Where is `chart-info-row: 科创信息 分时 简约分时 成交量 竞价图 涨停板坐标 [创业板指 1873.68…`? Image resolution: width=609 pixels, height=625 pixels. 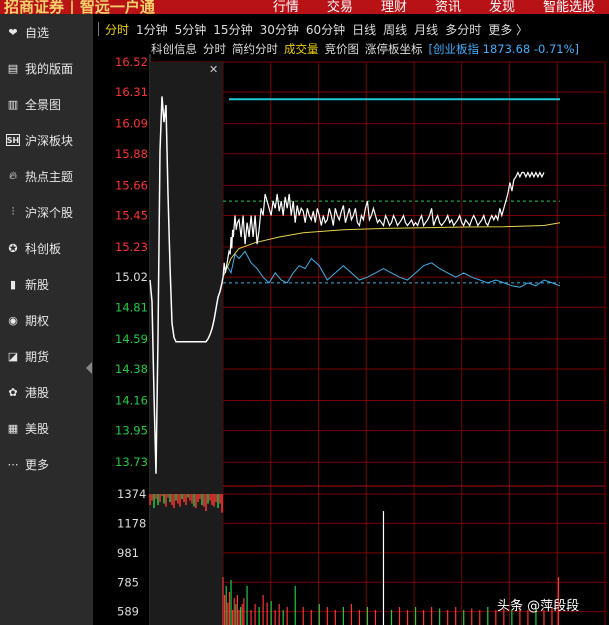 chart-info-row: 科创信息 分时 简约分时 成交量 竞价图 涨停板坐标 [创业板指 1873.68… is located at coordinates (368, 49).